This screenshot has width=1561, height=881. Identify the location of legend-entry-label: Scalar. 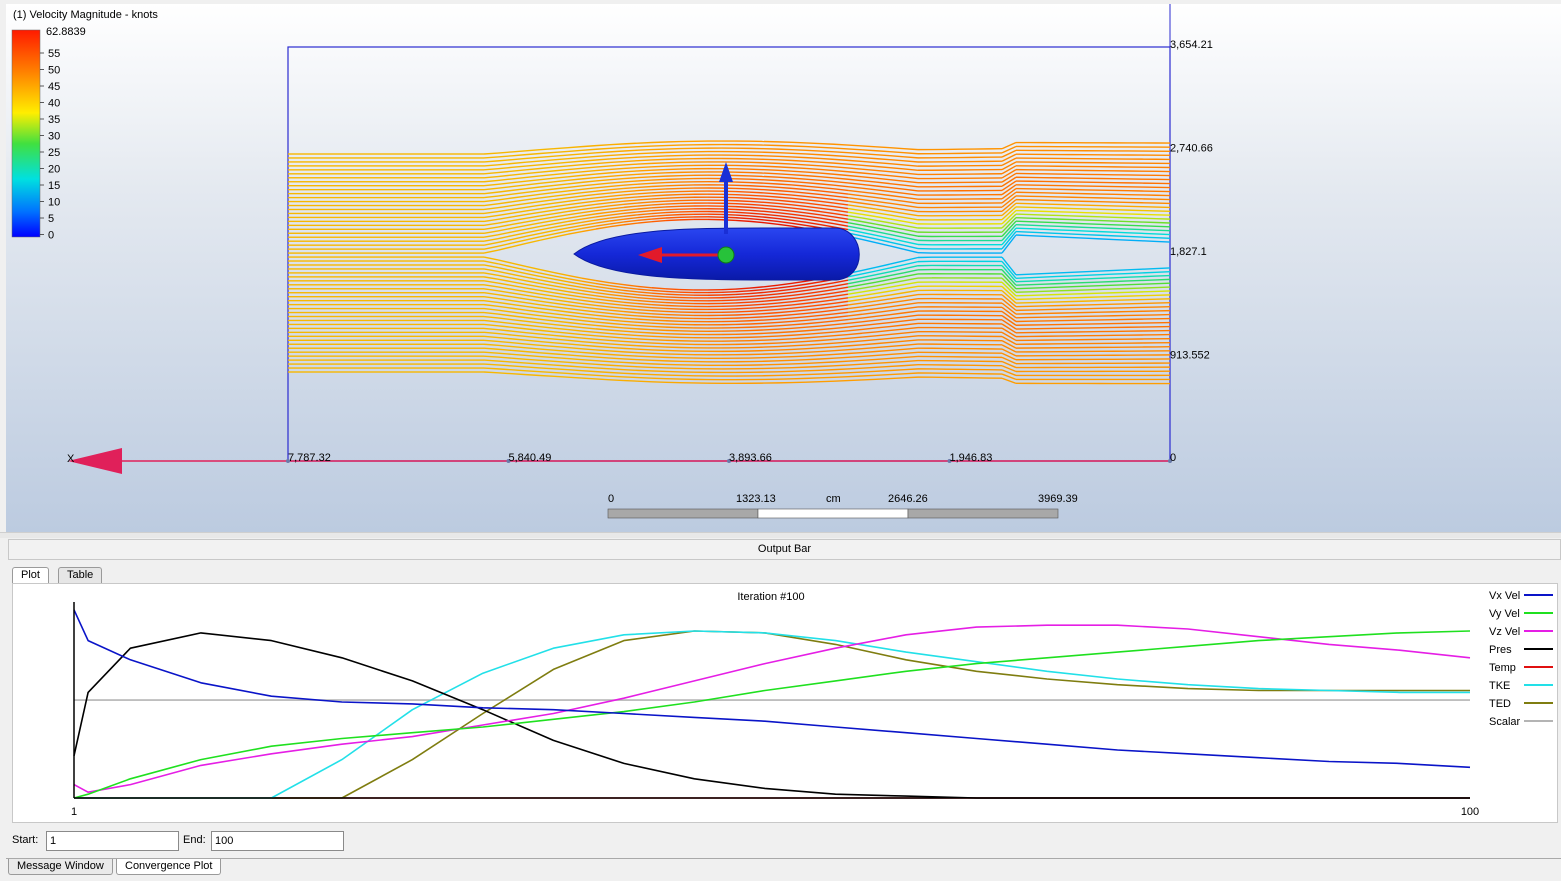
(1505, 722).